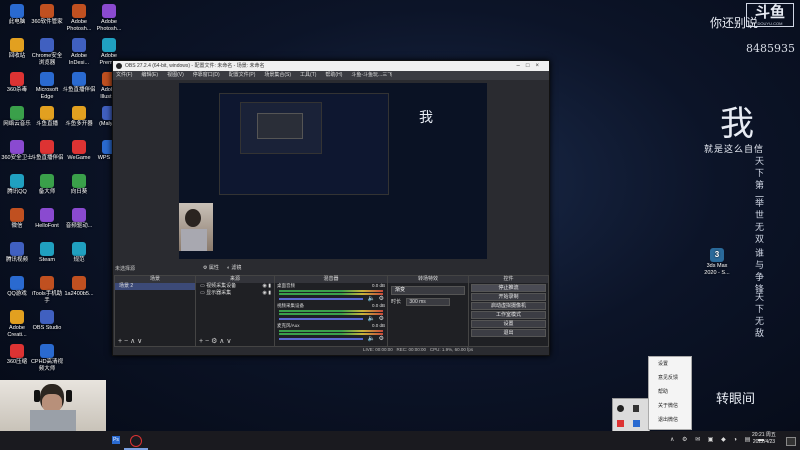 Image resolution: width=800 pixels, height=450 pixels. Describe the element at coordinates (758, 180) in the screenshot. I see `wallpaper-vertical-1: 天下第一` at that location.